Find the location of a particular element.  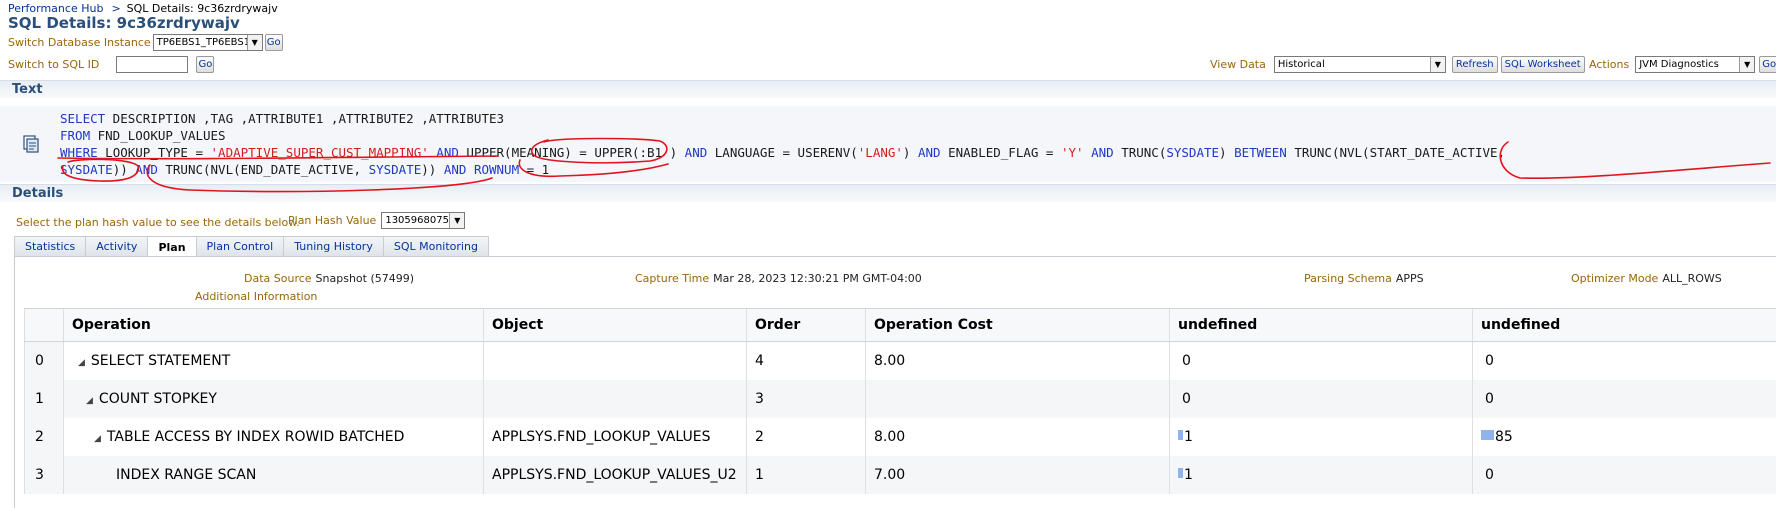

sql-keyword: FROM is located at coordinates (75, 135).